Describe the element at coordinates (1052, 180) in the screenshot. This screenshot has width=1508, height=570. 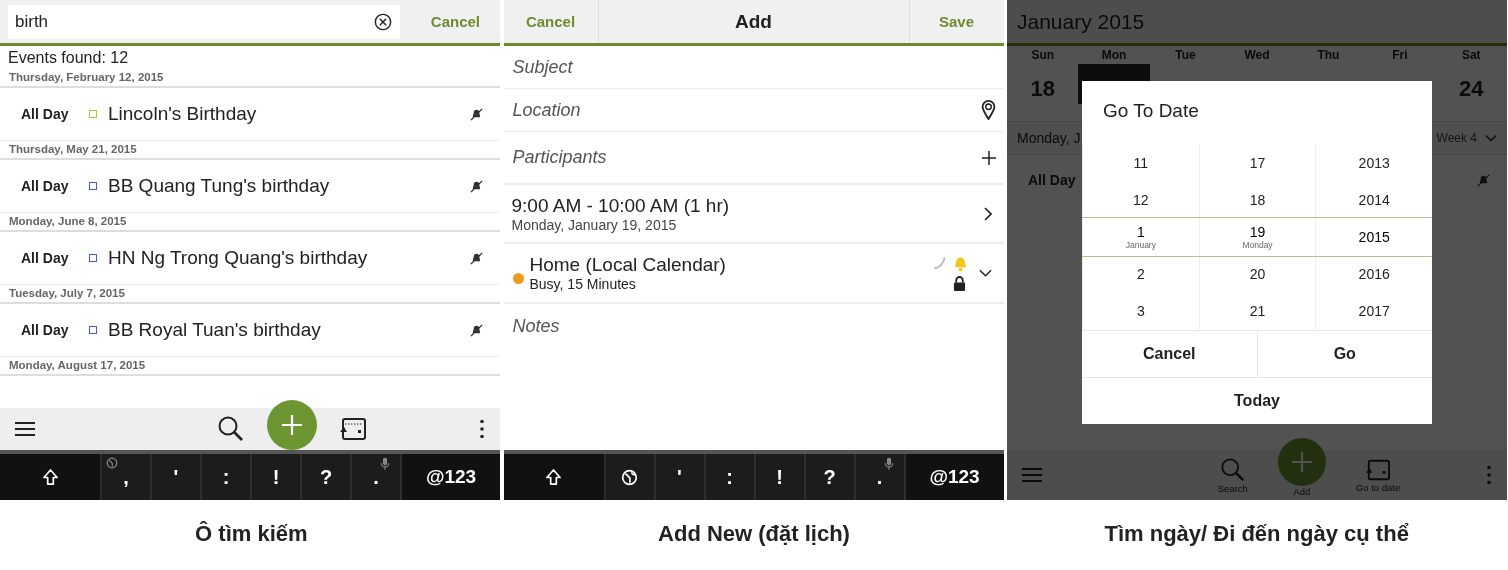
I see `all-day-label: All Day` at that location.